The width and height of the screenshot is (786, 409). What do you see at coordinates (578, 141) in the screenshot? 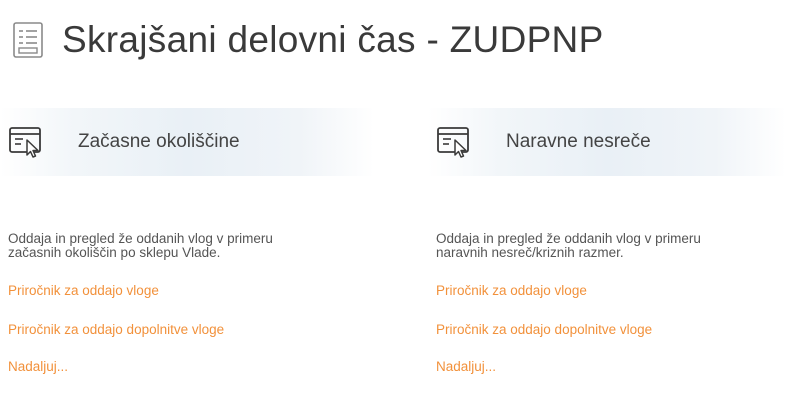
I see `card-title: Naravne nesreče` at bounding box center [578, 141].